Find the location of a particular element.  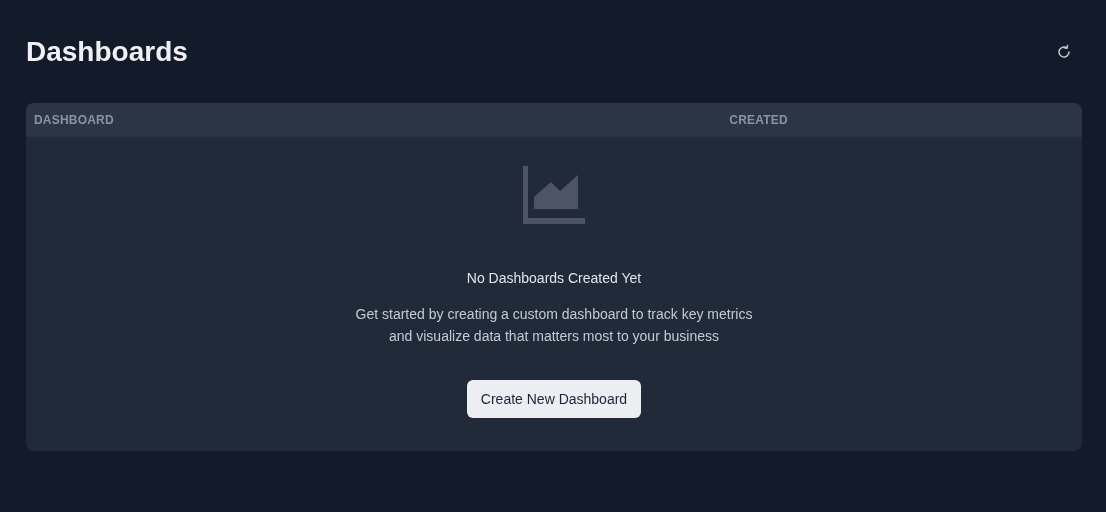

area-chart-icon is located at coordinates (554, 195).